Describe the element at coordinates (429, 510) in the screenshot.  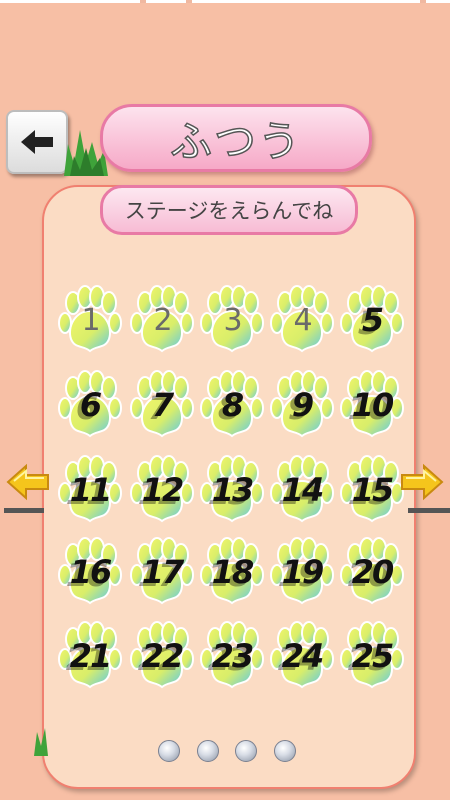
I see `shelf-right` at that location.